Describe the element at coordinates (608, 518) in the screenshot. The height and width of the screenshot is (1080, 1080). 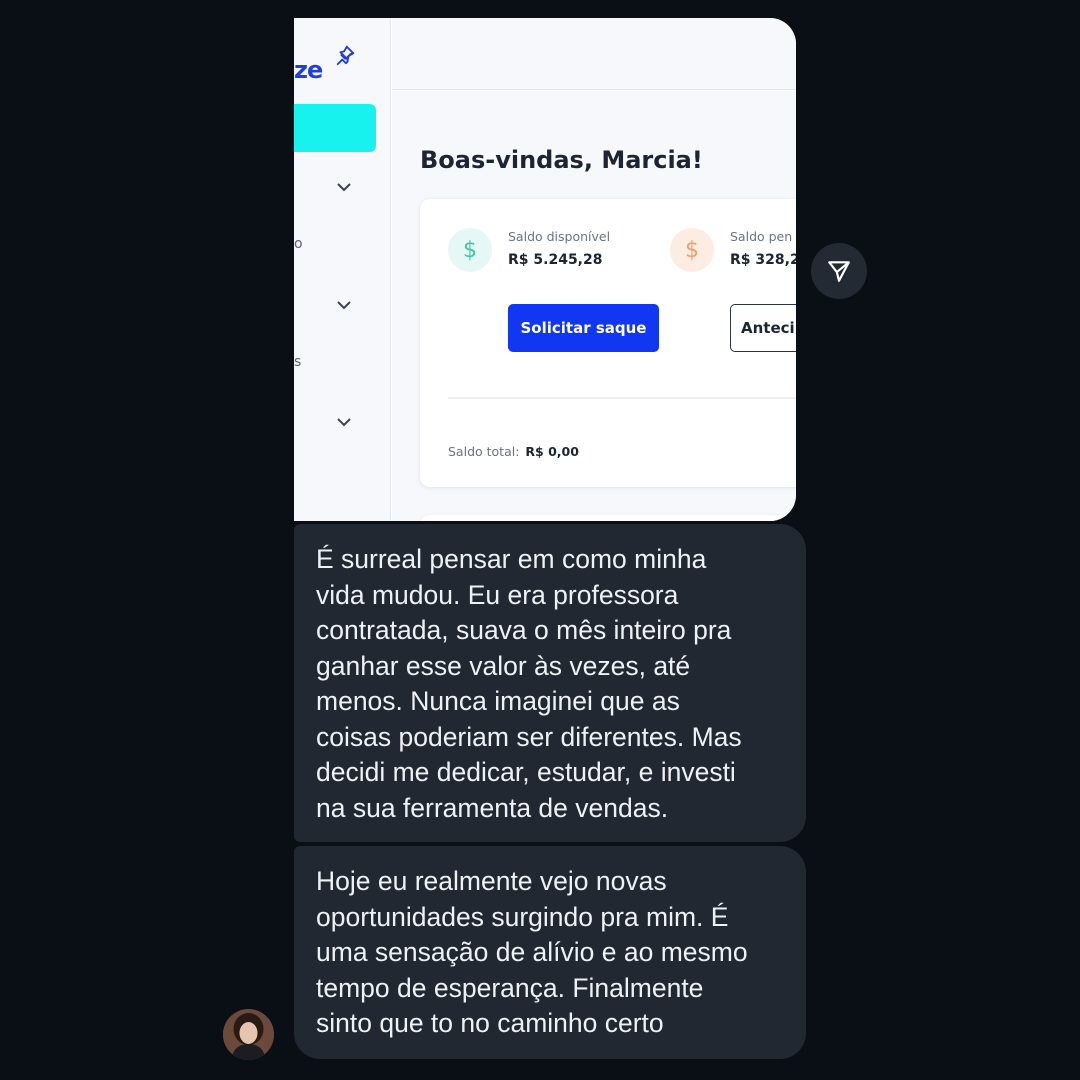
I see `secondary-card` at that location.